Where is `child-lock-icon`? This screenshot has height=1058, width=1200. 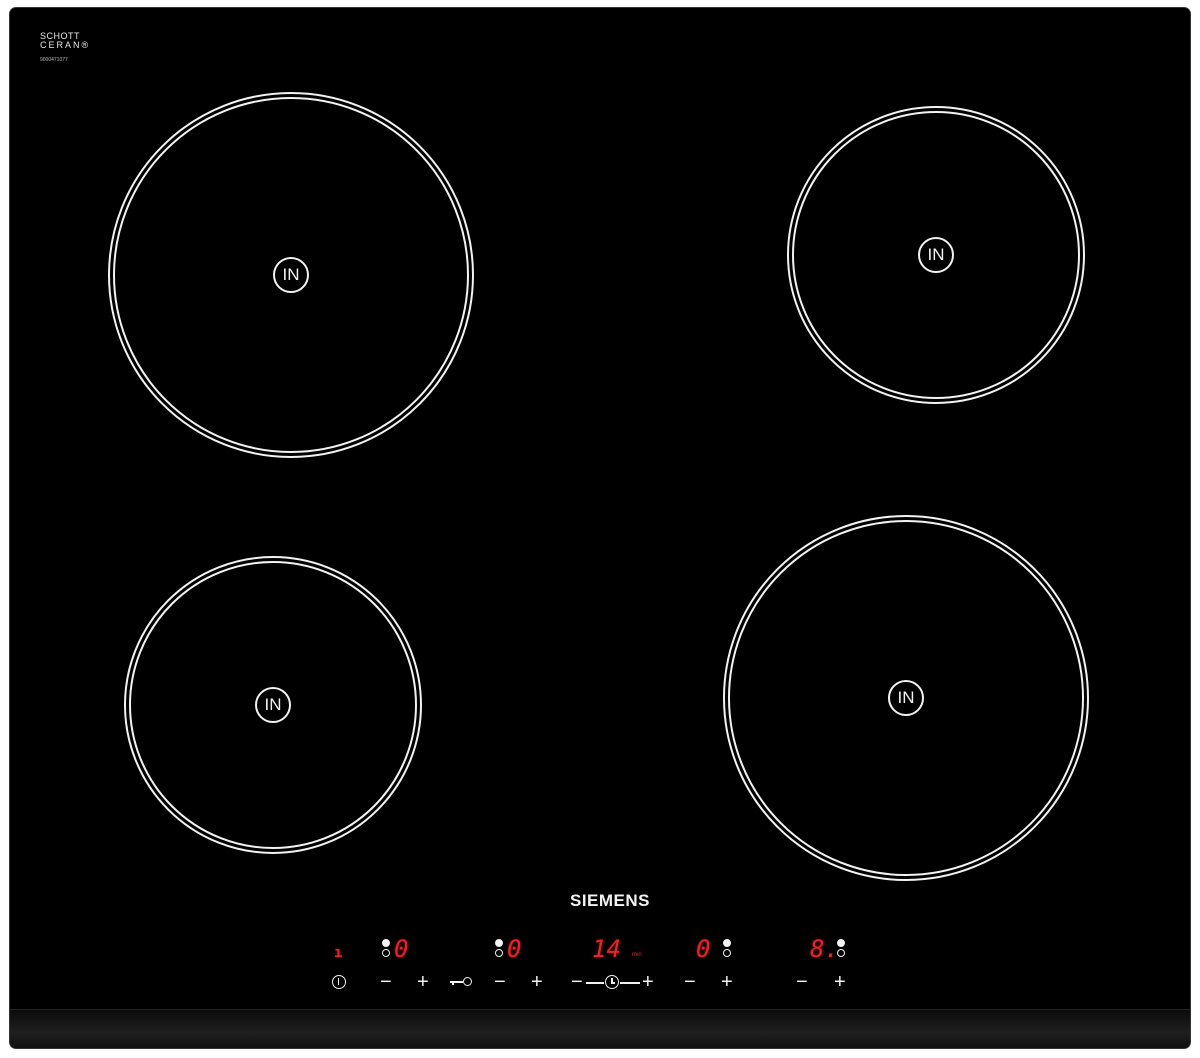 child-lock-icon is located at coordinates (461, 982).